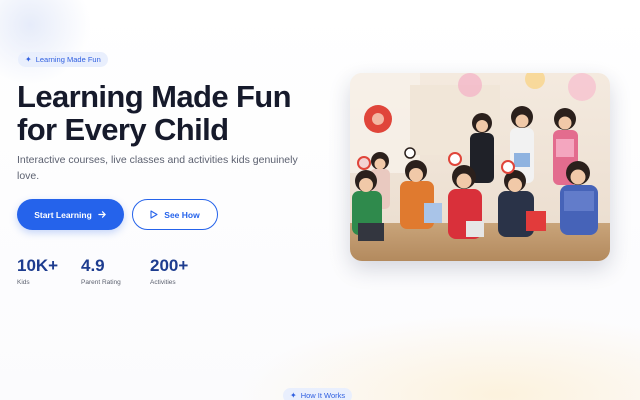 The image size is (640, 400). I want to click on start-learning-label: Start Learning, so click(63, 214).